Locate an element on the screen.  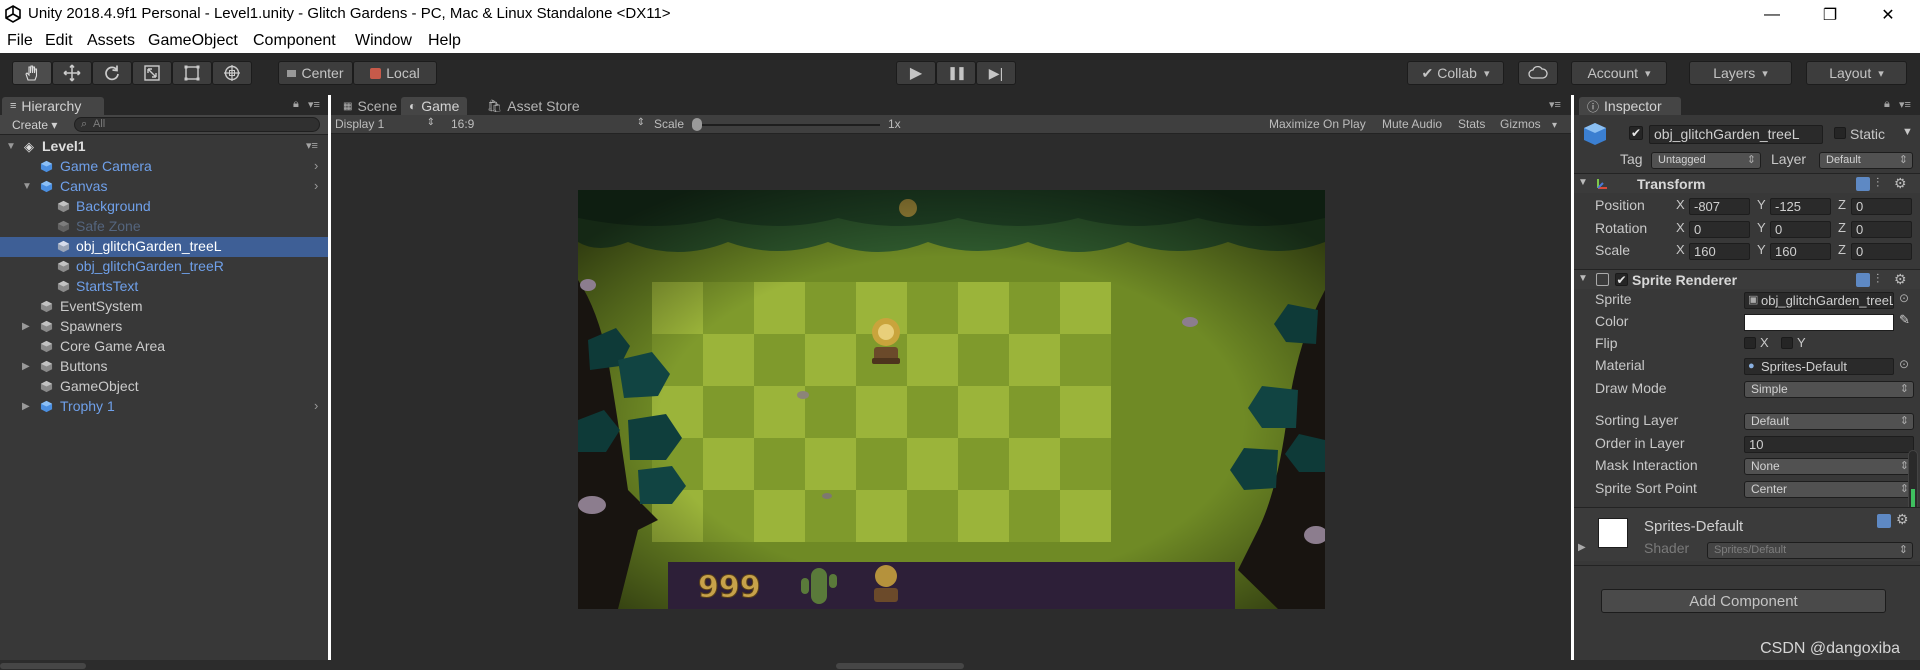
tab-hierarchy: ≡ Hierarchy is located at coordinates (53, 106).